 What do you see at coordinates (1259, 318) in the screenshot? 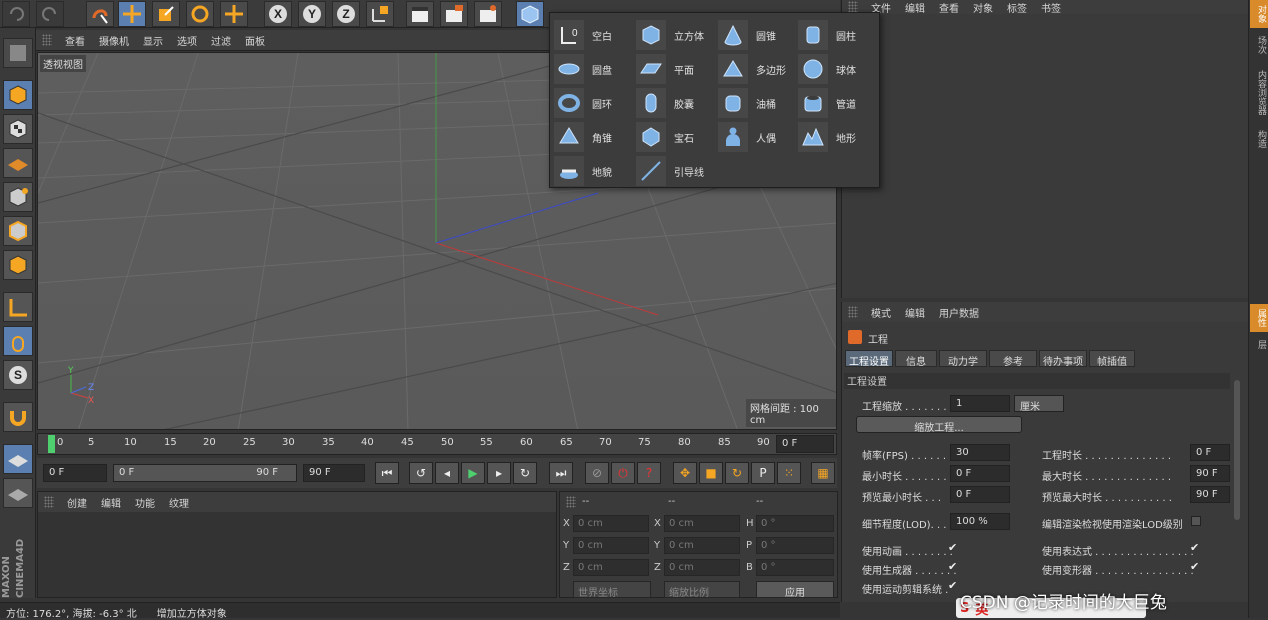
I see `tab-attributes: 属性` at bounding box center [1259, 318].